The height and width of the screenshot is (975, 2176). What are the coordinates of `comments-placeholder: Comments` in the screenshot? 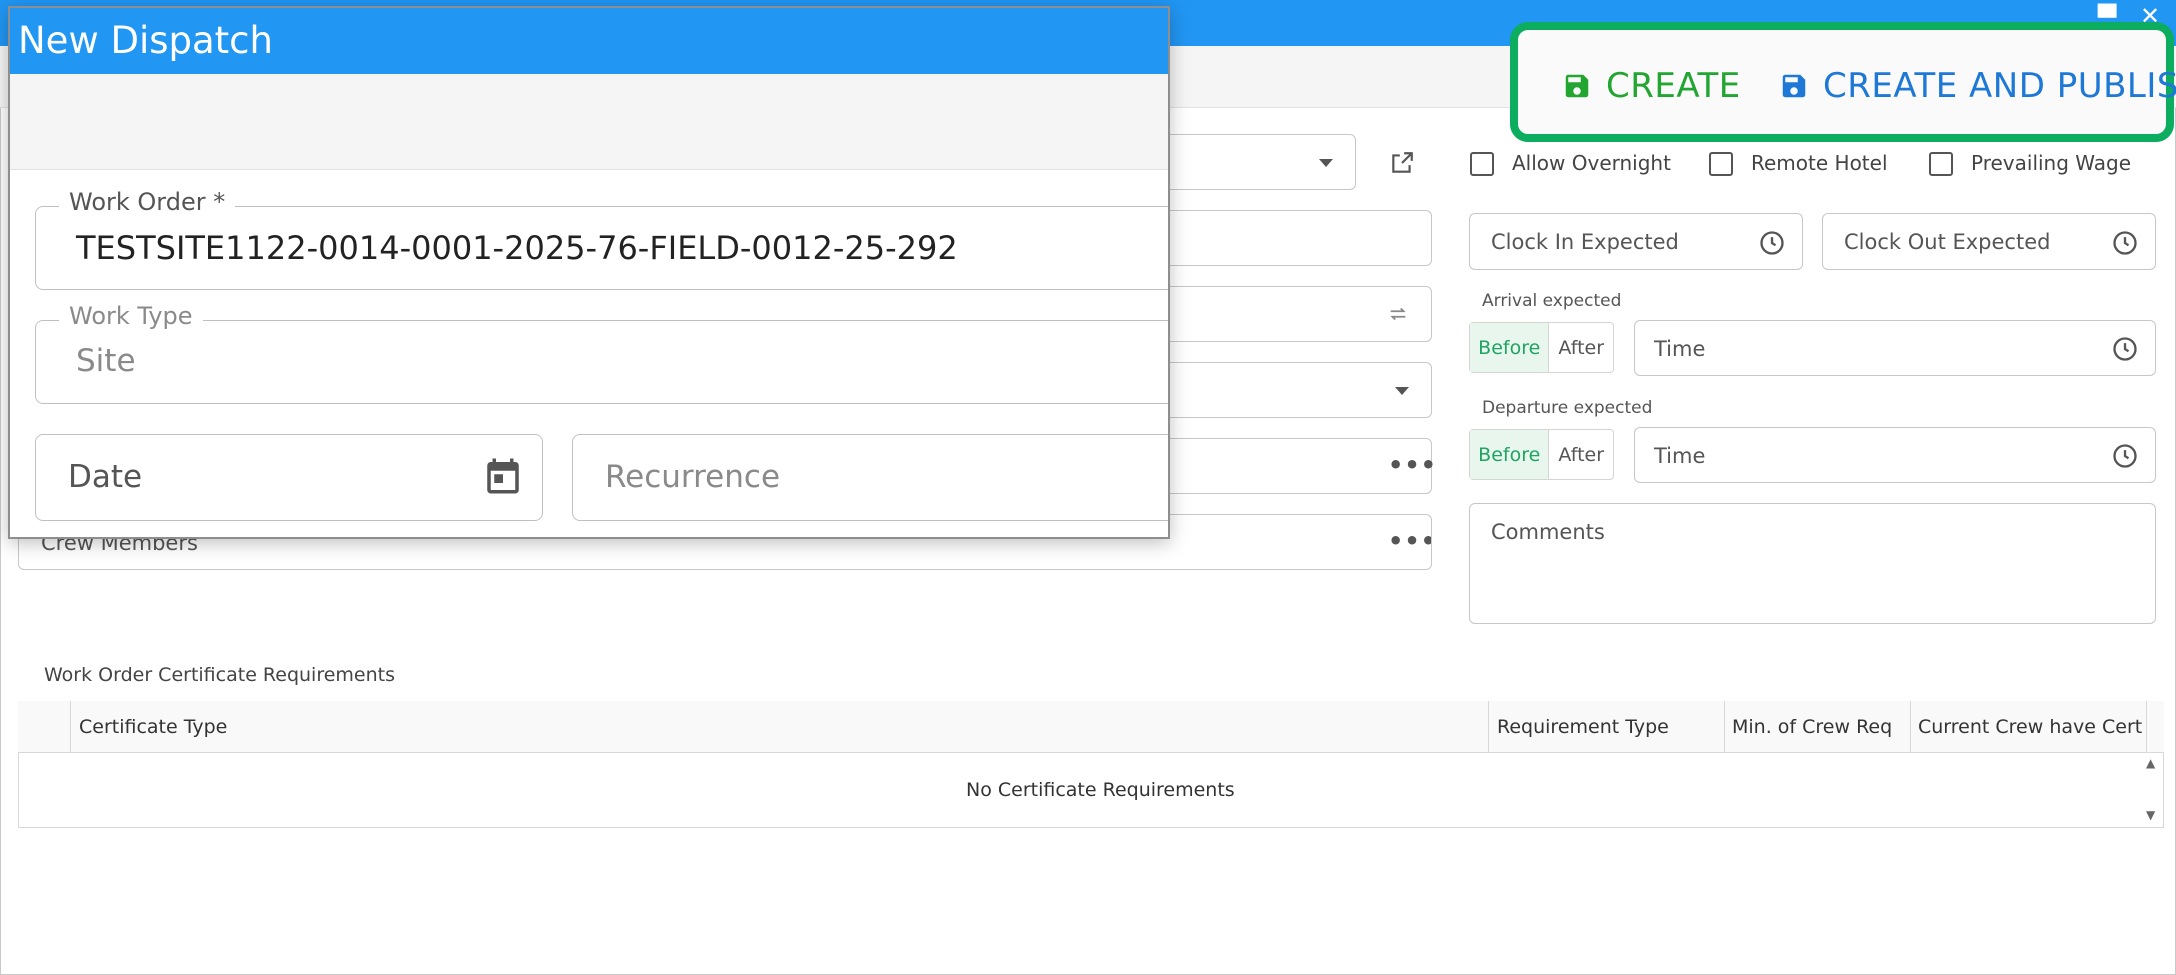 It's located at (1548, 532).